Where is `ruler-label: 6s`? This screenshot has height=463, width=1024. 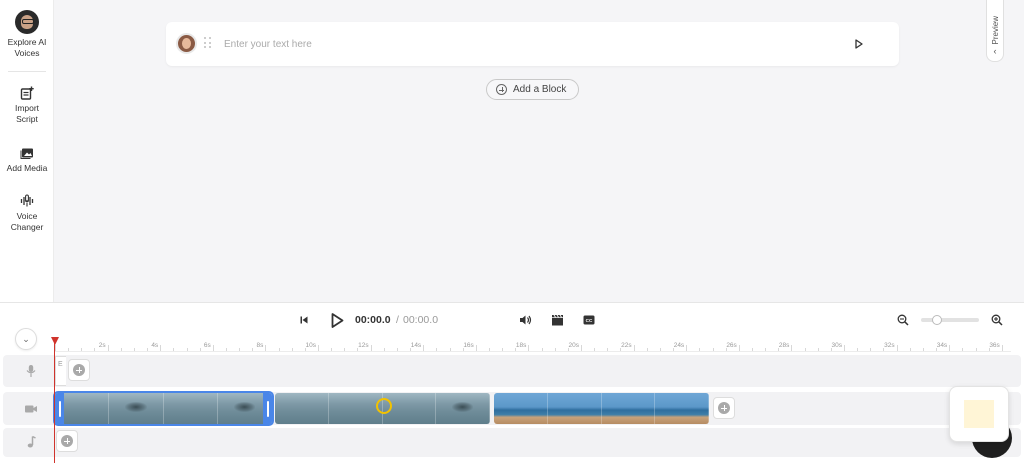 ruler-label: 6s is located at coordinates (207, 345).